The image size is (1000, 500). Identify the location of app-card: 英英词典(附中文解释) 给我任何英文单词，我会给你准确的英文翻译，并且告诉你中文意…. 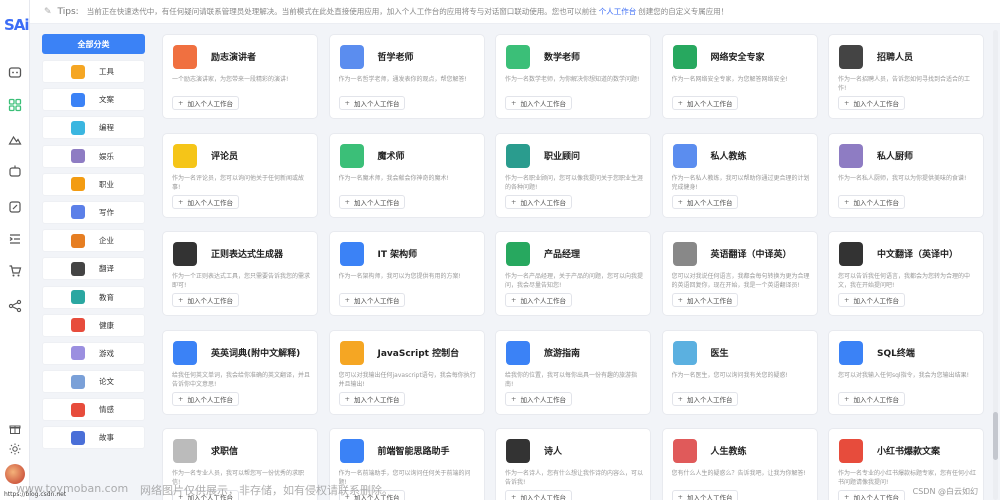
(240, 372).